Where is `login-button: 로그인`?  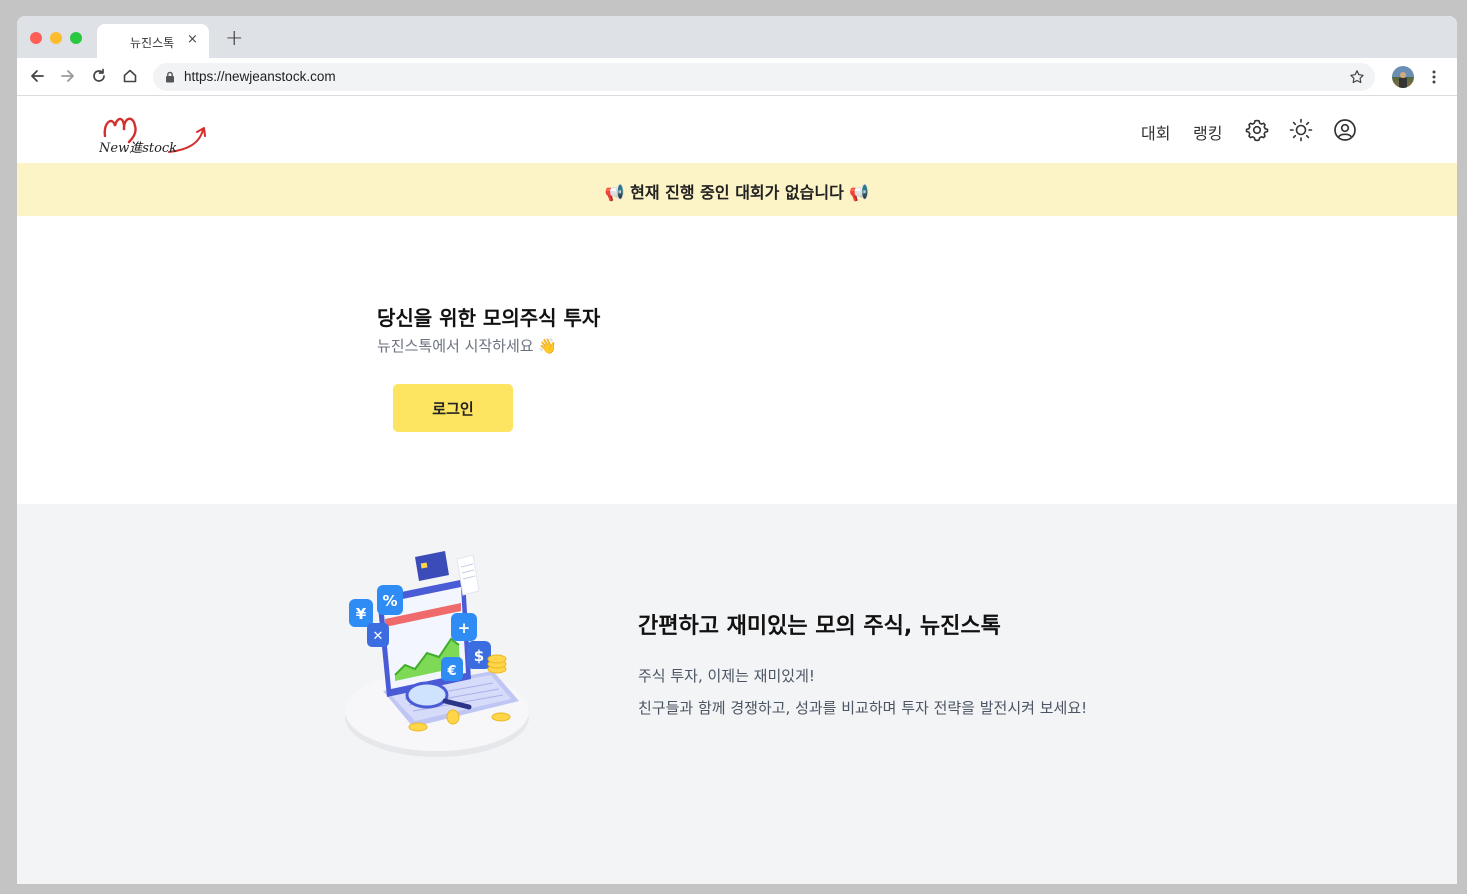
login-button: 로그인 is located at coordinates (453, 408).